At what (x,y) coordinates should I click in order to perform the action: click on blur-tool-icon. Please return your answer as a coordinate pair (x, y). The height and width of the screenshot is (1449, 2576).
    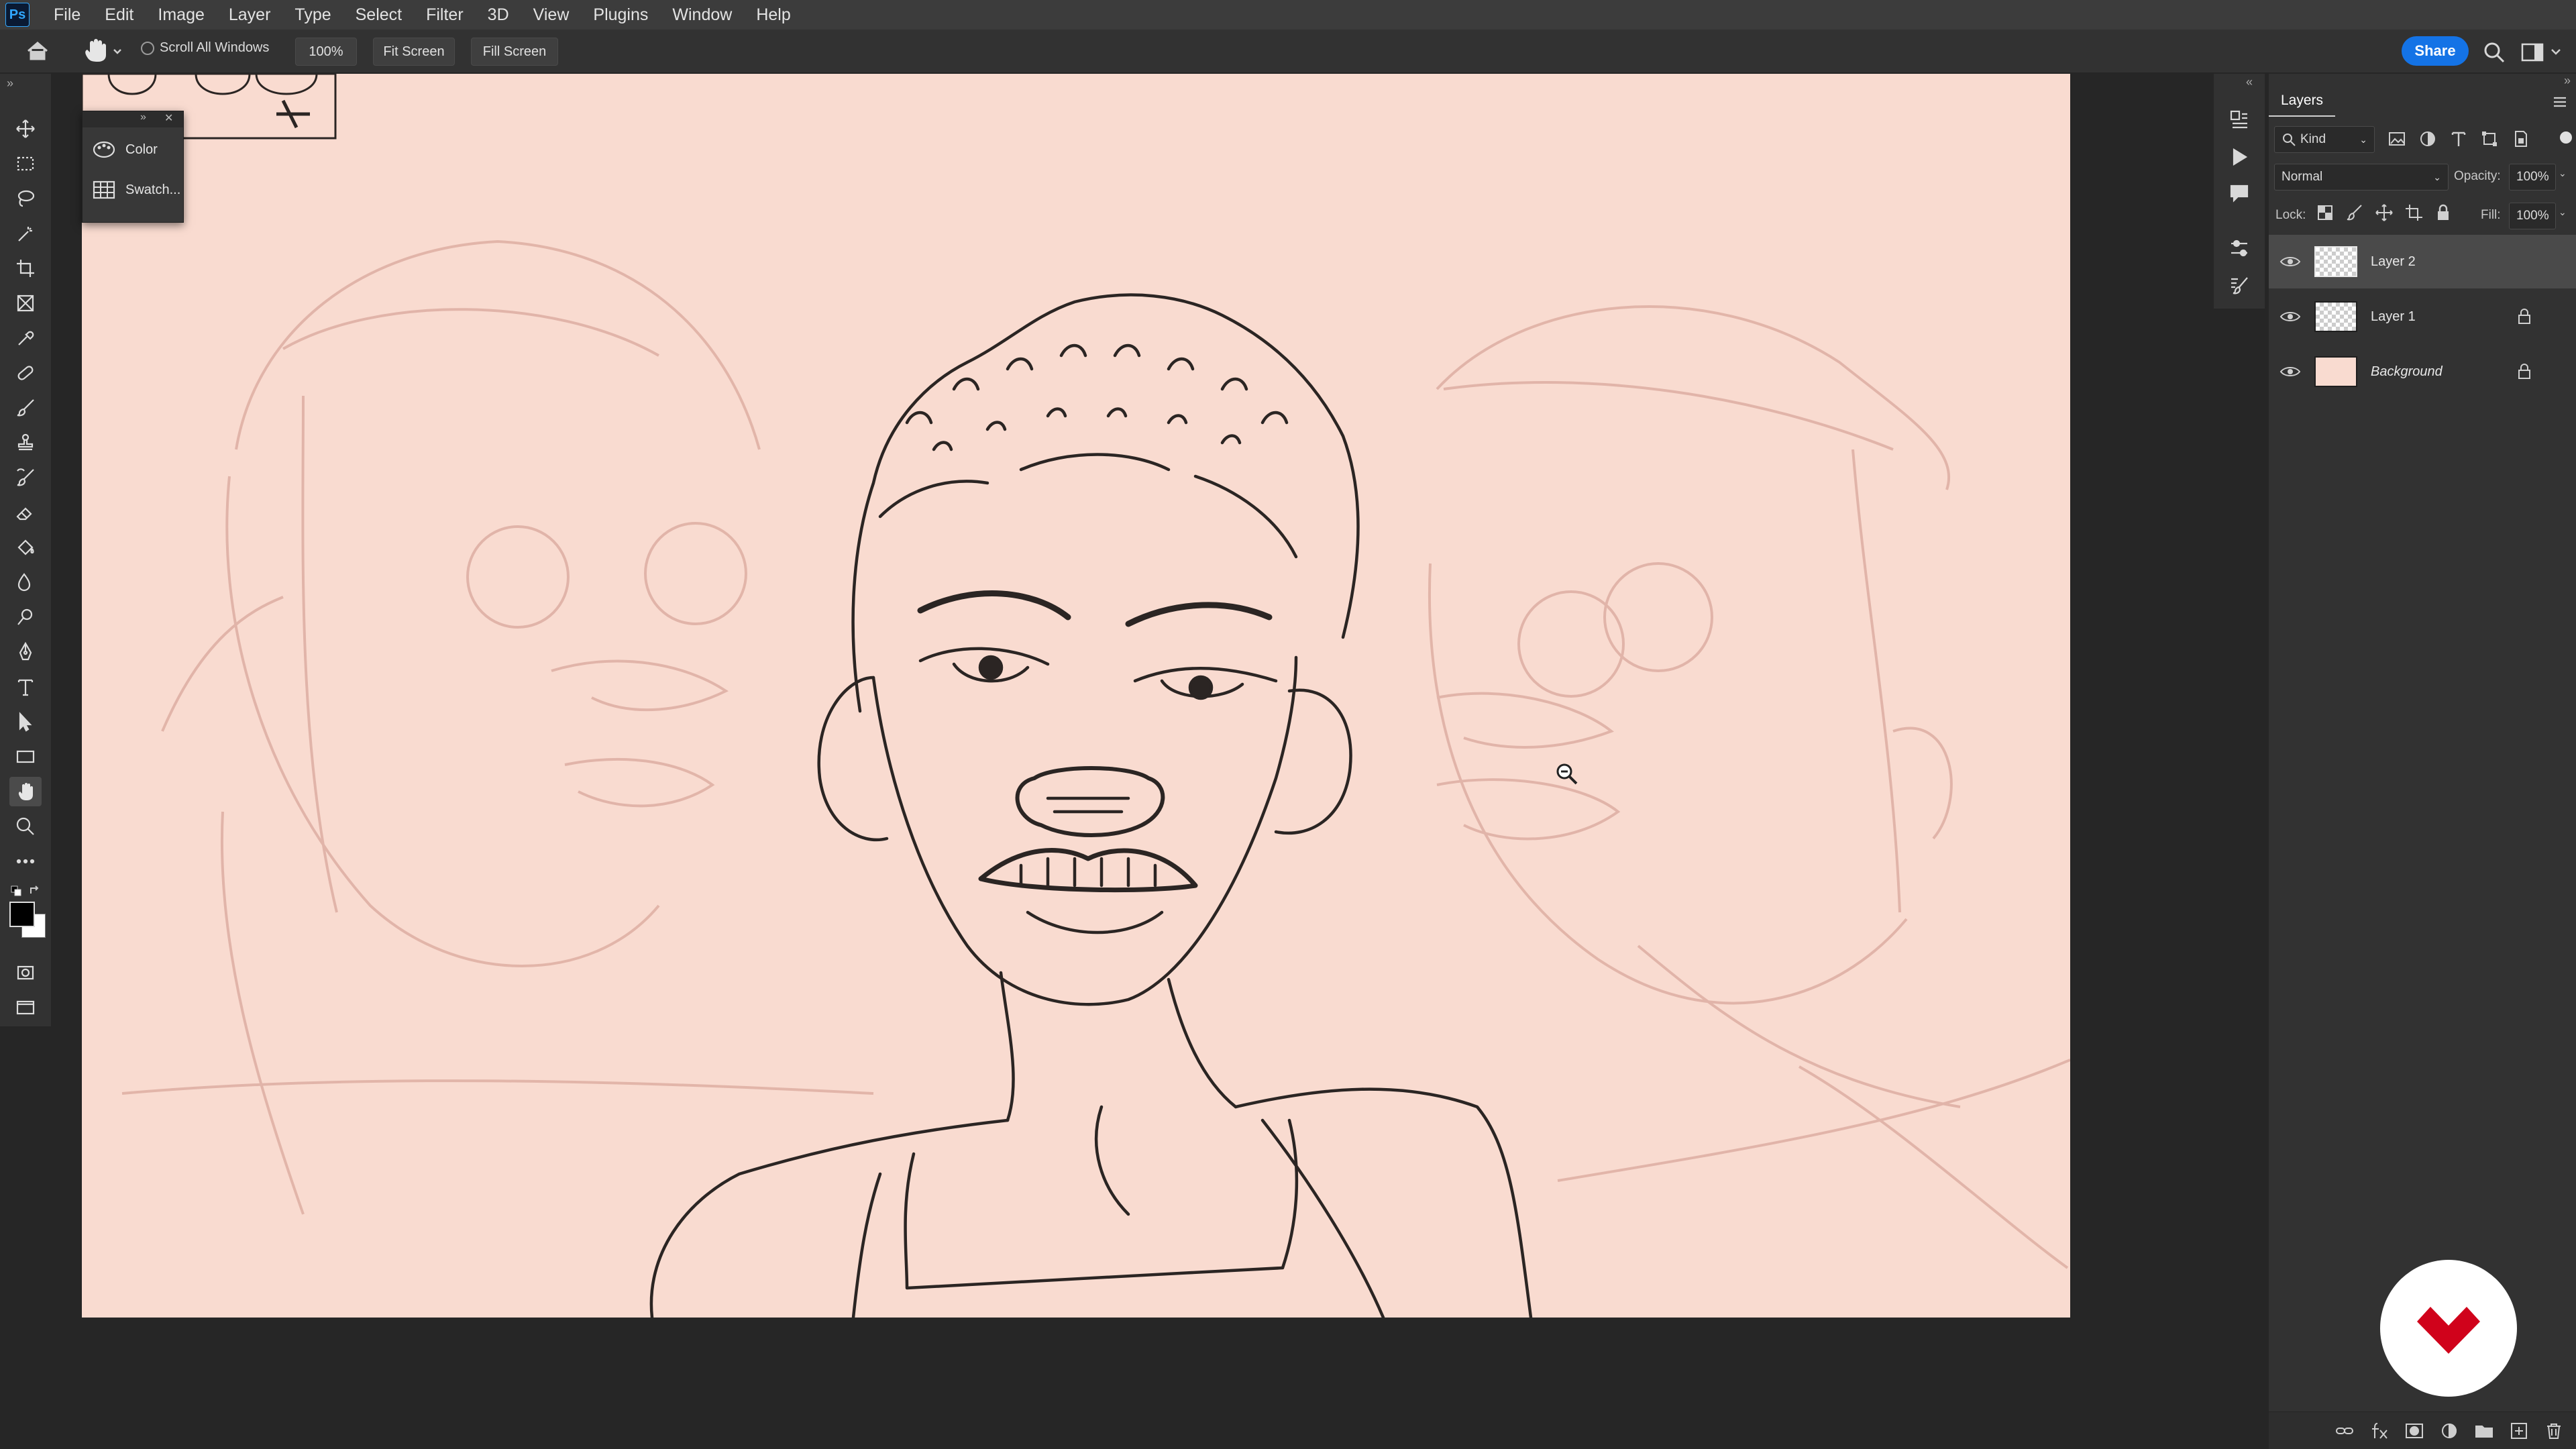
    Looking at the image, I should click on (25, 582).